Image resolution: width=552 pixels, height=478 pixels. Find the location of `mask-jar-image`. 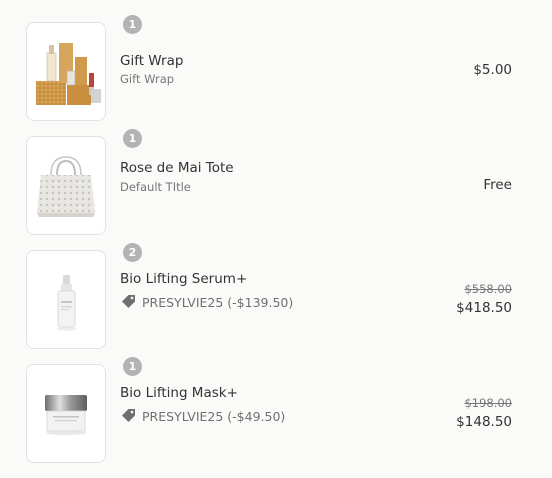

mask-jar-image is located at coordinates (66, 413).